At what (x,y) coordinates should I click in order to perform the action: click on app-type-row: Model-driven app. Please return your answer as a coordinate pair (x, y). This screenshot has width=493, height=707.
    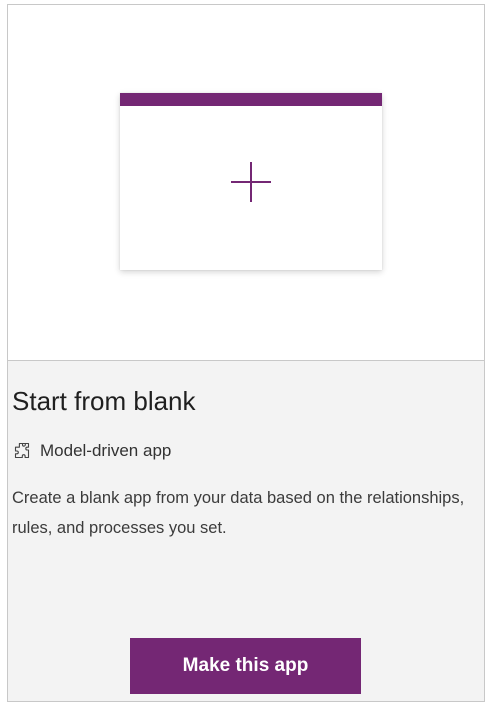
    Looking at the image, I should click on (91, 451).